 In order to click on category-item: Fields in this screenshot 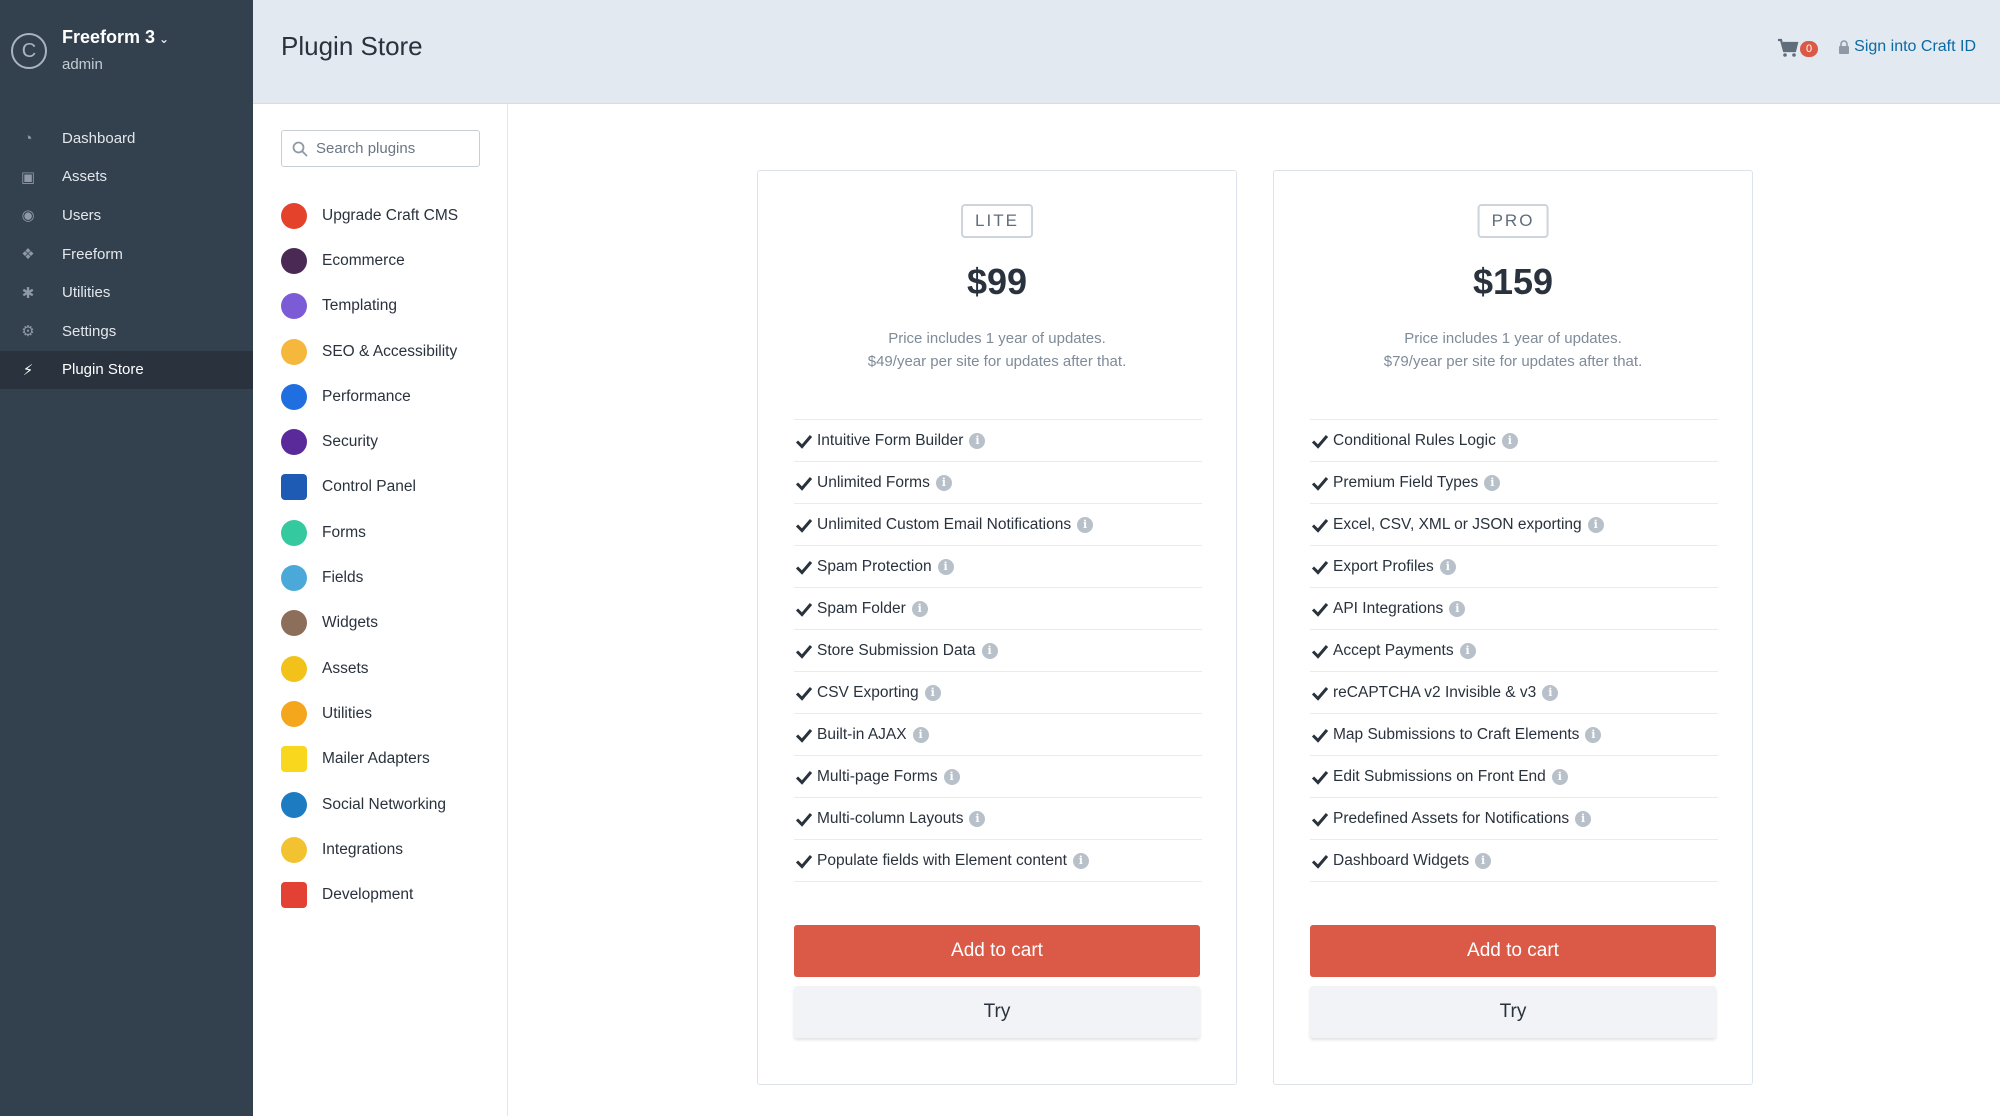, I will do `click(391, 577)`.